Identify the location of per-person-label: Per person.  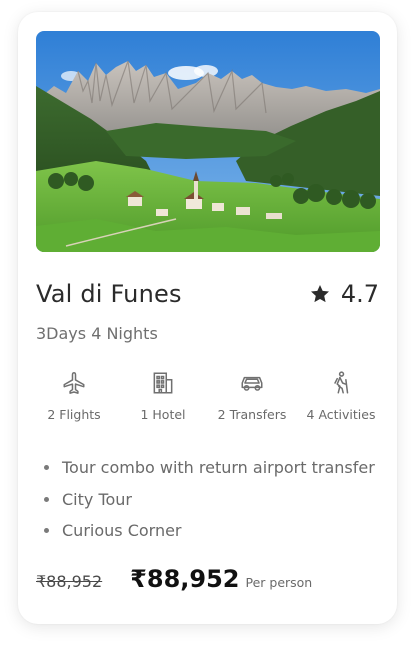
(279, 582).